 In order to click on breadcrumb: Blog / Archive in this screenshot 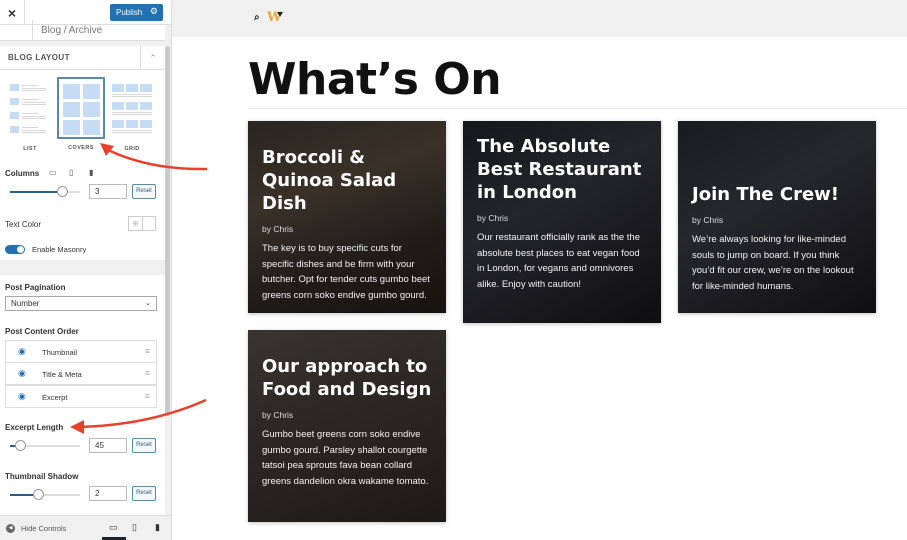, I will do `click(82, 30)`.